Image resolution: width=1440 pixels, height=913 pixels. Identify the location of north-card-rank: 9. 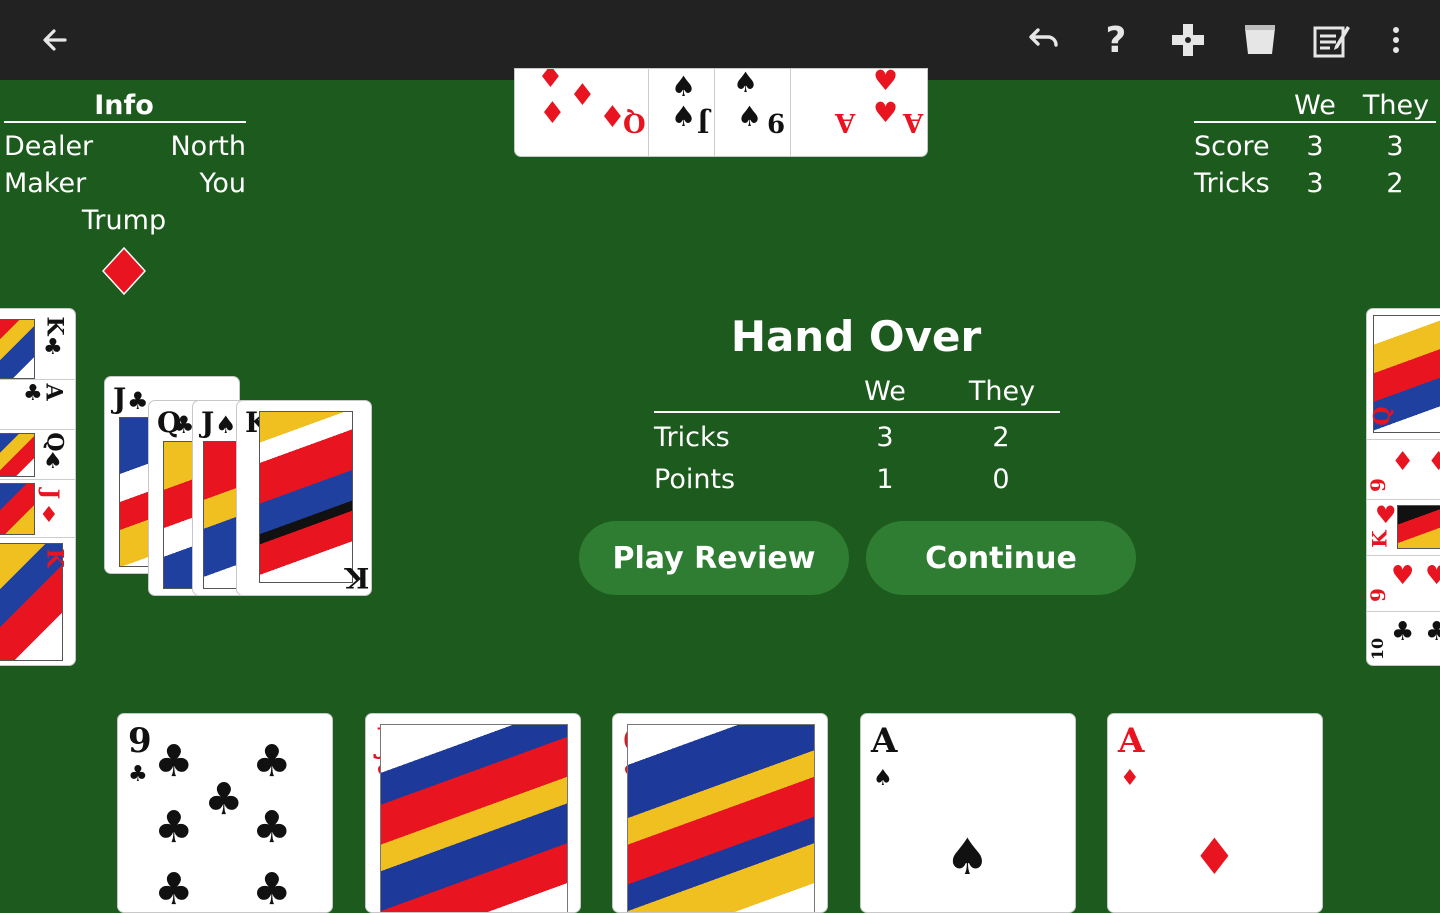
(776, 122).